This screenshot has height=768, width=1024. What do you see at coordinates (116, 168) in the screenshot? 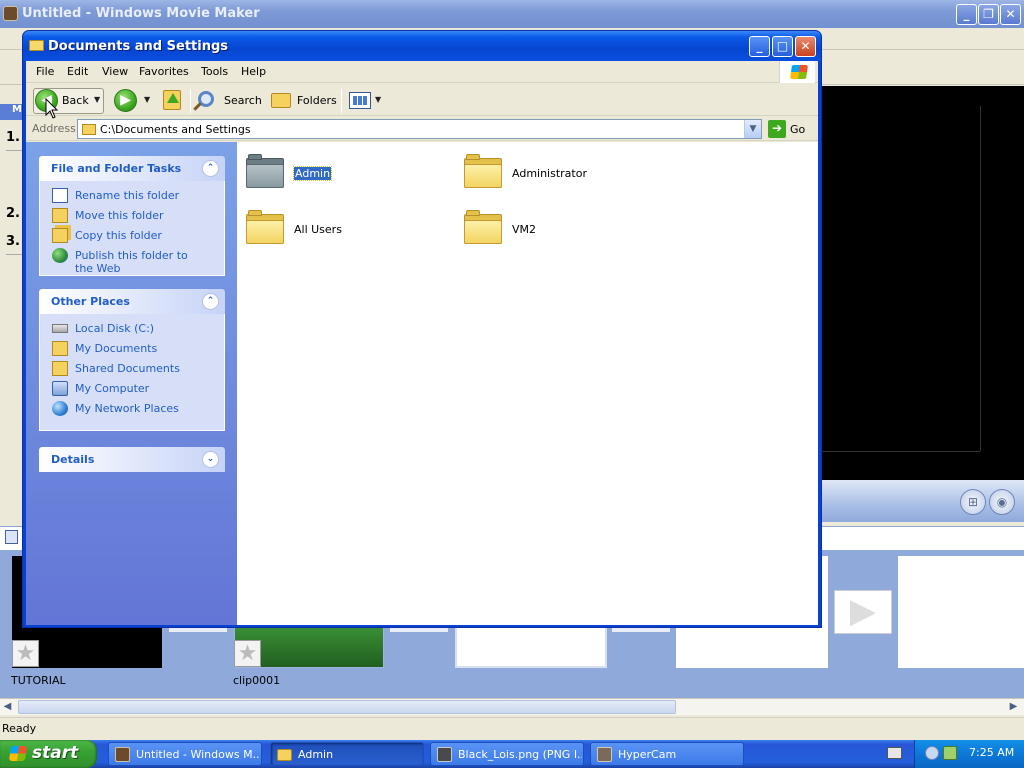
I see `file-folder-tasks-title: File and Folder Tasks` at bounding box center [116, 168].